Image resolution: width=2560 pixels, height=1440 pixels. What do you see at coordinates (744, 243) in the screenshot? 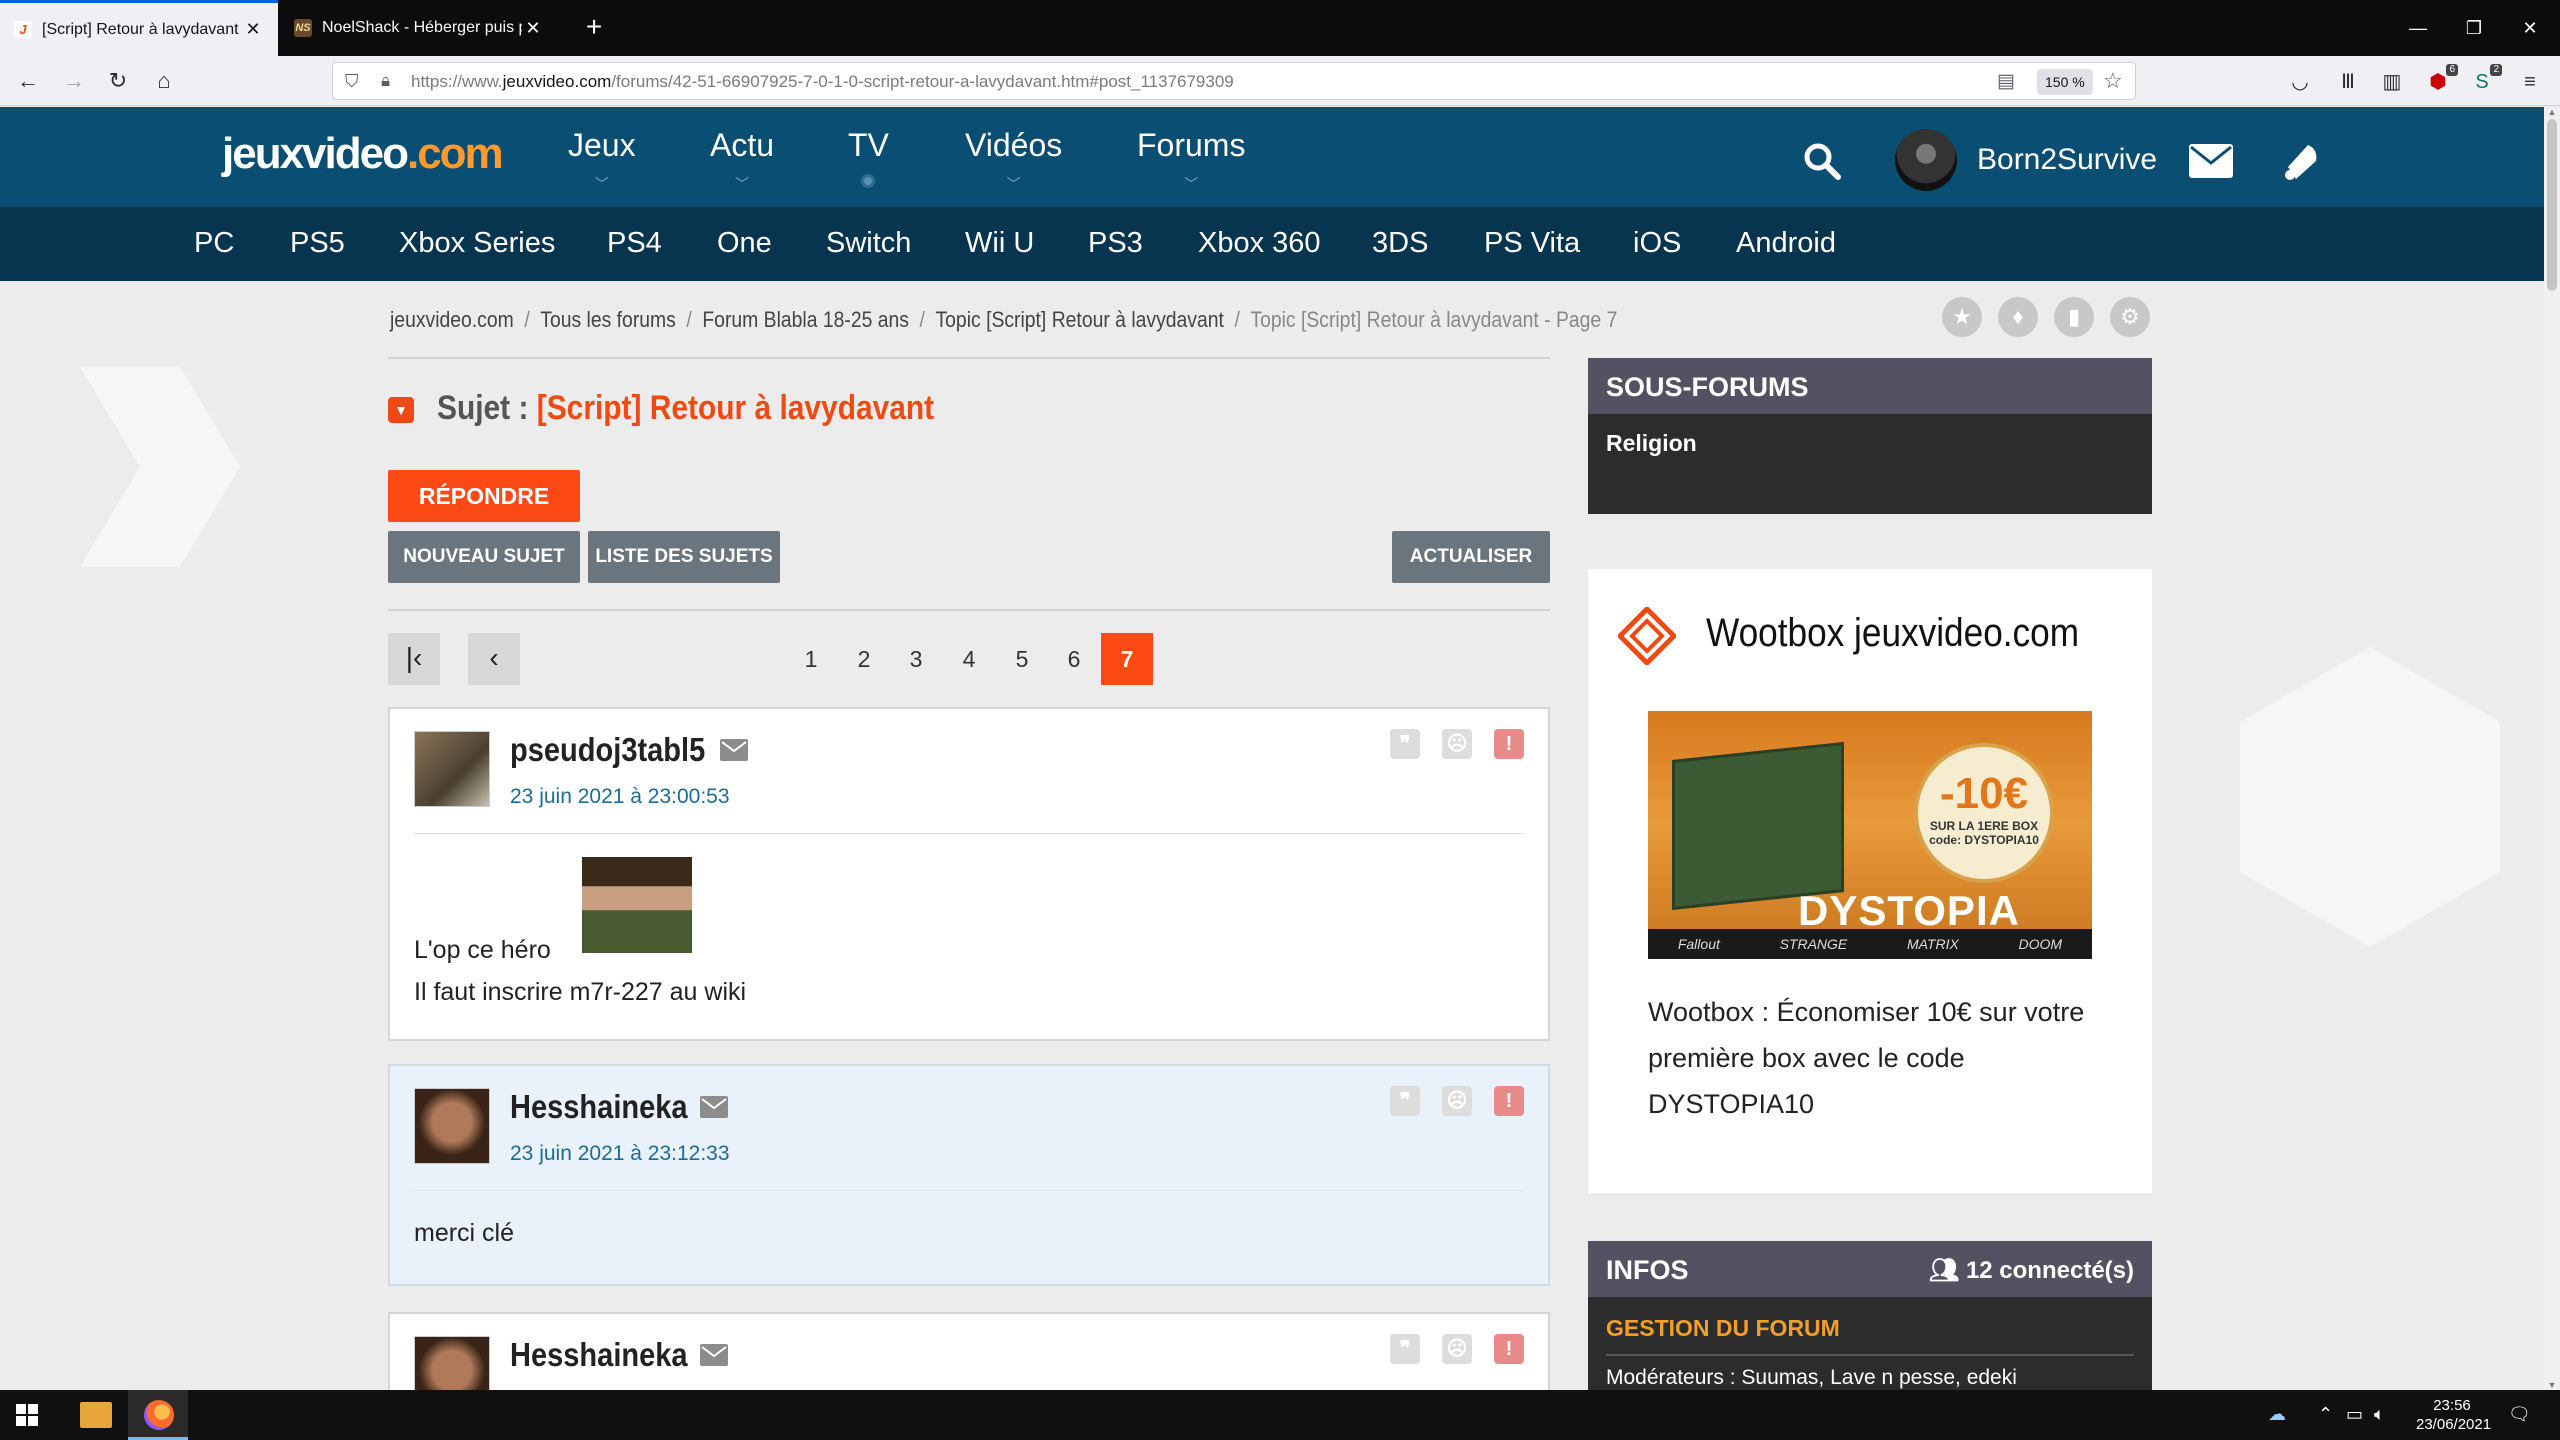
I see `platform-one: One` at bounding box center [744, 243].